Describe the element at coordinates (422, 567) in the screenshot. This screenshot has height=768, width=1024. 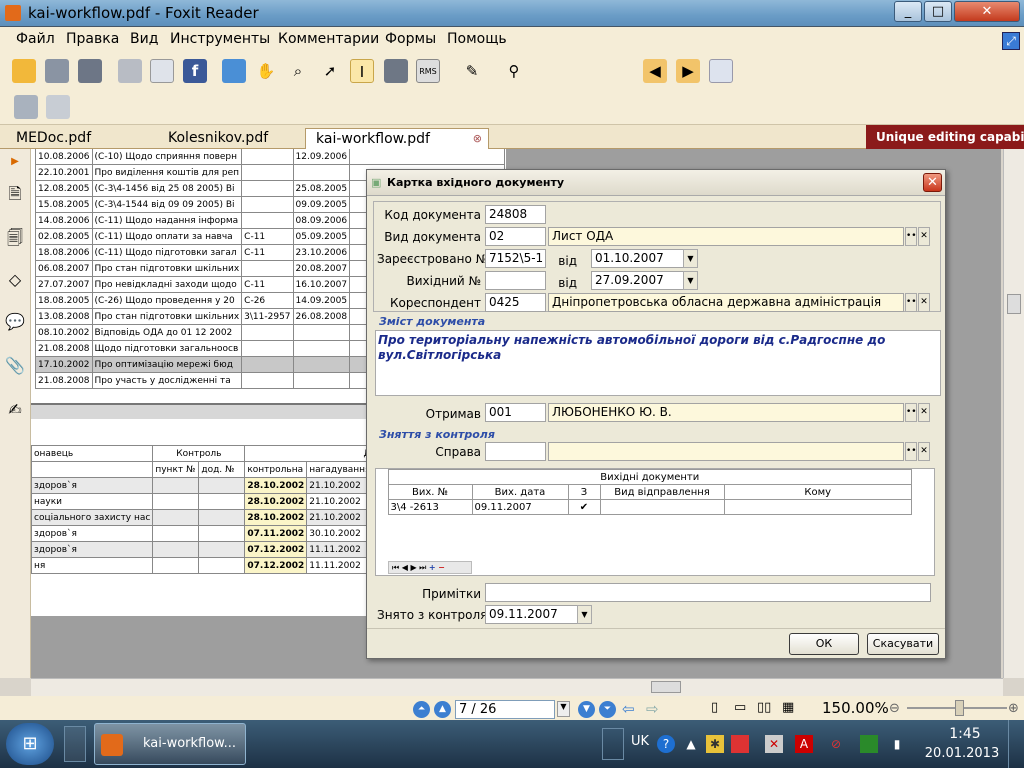
I see `last-record-icon: ⏭` at that location.